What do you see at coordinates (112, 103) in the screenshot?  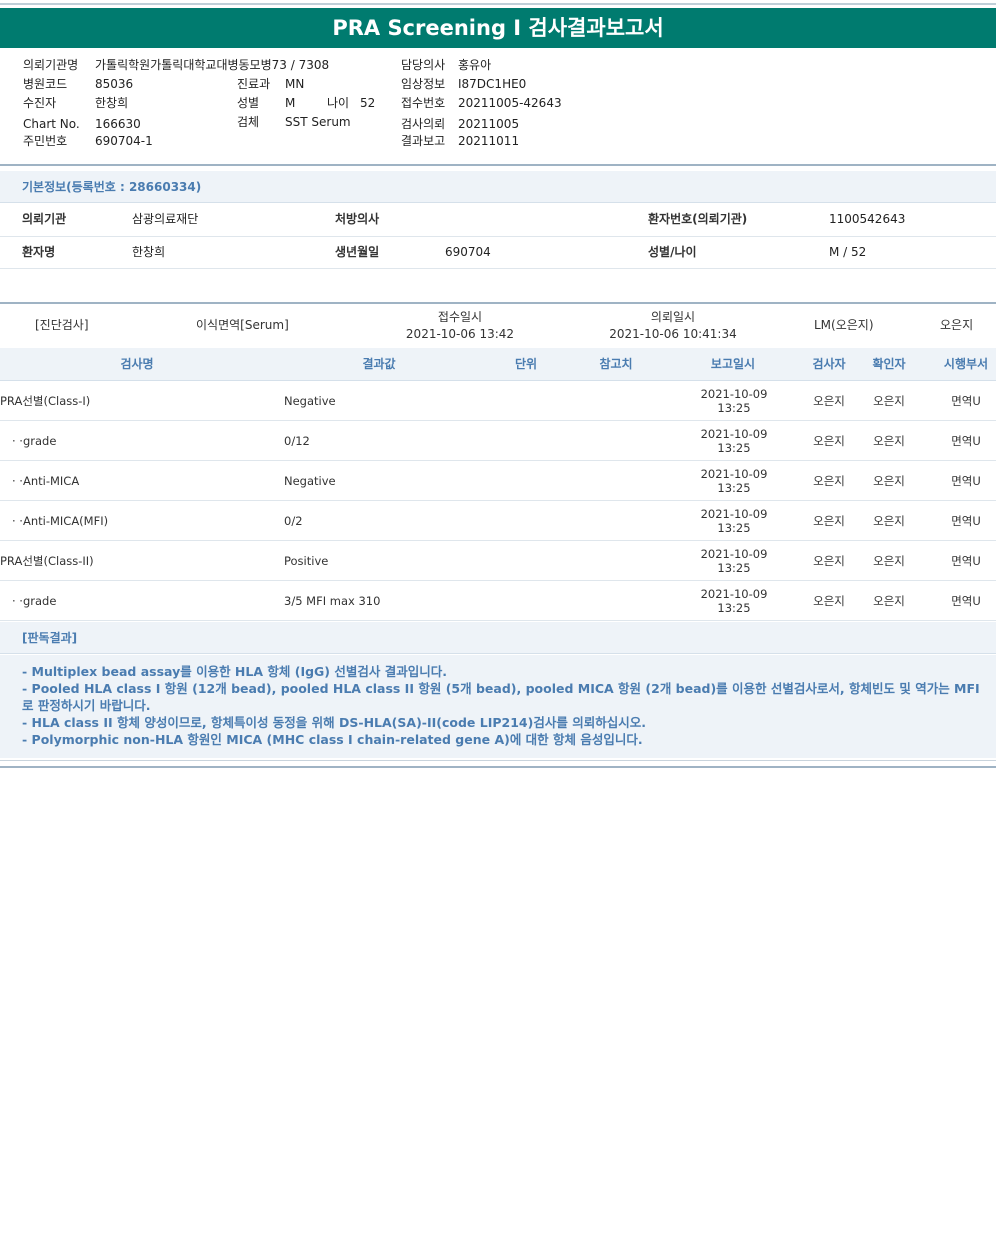 I see `receiver-value: 한창희` at bounding box center [112, 103].